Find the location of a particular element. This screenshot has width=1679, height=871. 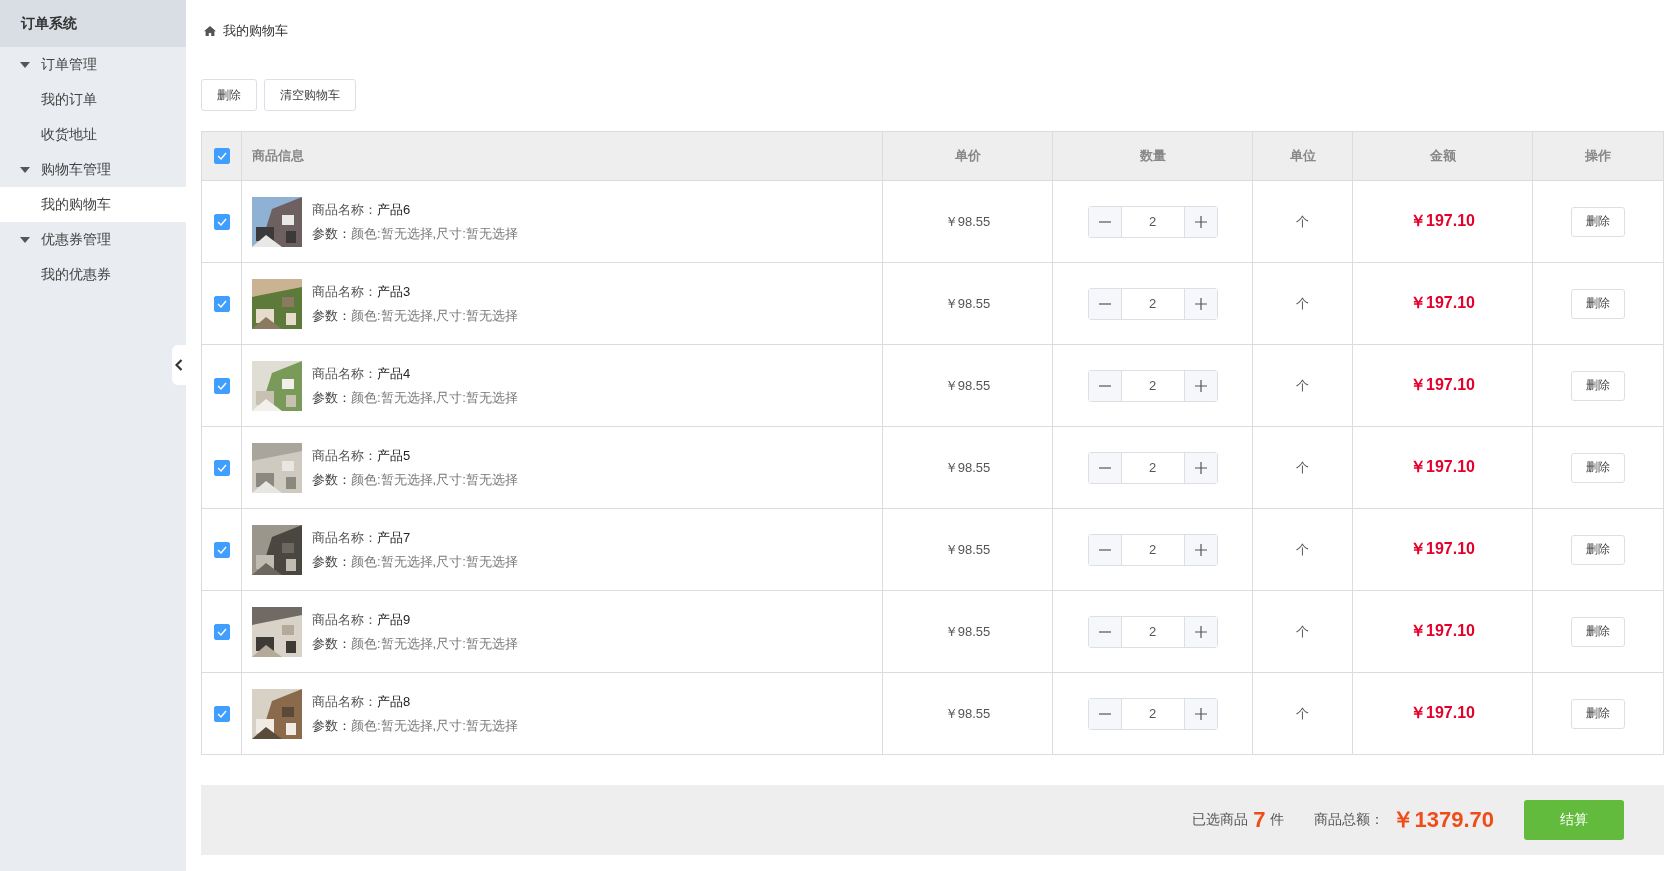

product-name: 产品4 is located at coordinates (394, 373).